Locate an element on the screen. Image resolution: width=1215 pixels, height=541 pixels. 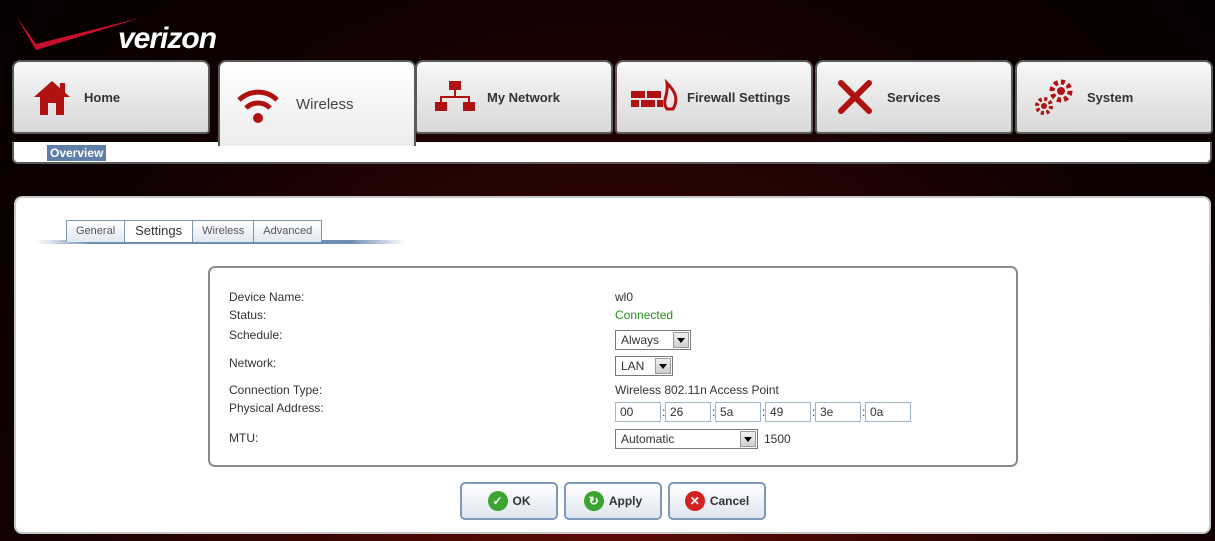
sub-tabs: General Settings Wireless Advanced is located at coordinates (194, 231).